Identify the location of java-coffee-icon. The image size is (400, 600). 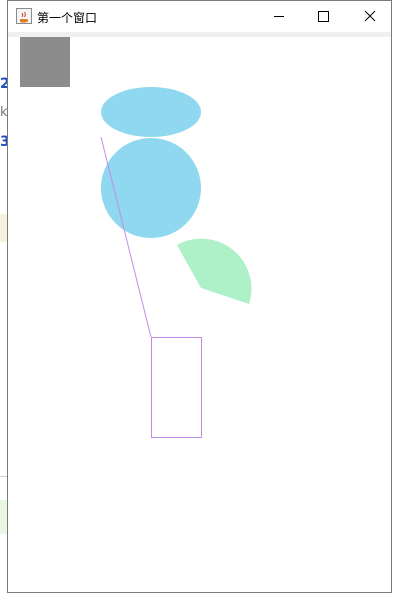
(24, 16).